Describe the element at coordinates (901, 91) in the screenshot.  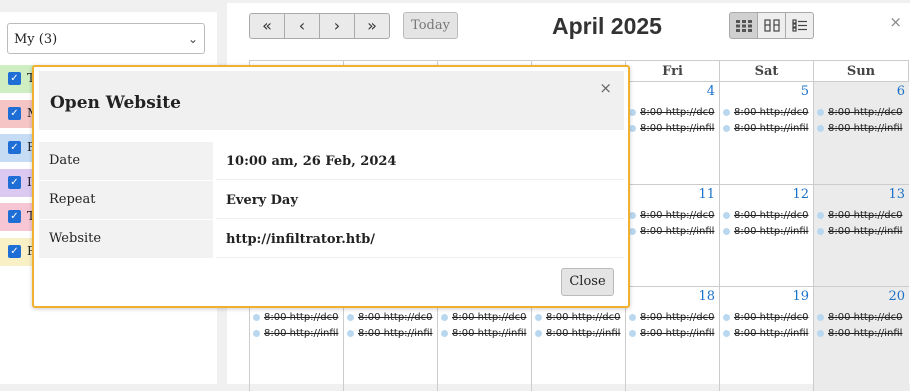
I see `day-number: 6` at that location.